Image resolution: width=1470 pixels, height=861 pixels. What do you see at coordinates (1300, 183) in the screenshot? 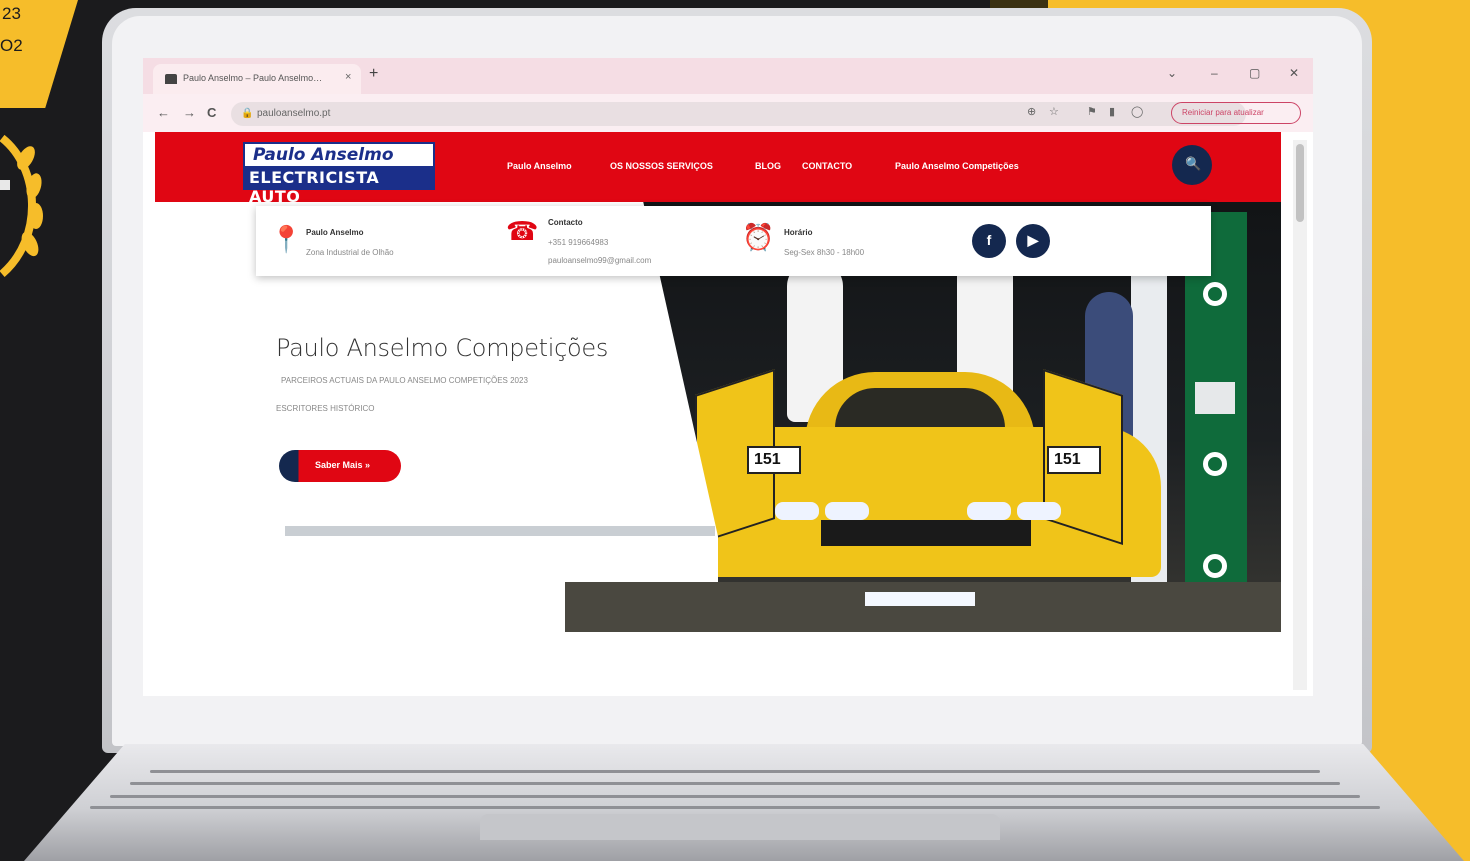
I see `scrollbar-thumb` at bounding box center [1300, 183].